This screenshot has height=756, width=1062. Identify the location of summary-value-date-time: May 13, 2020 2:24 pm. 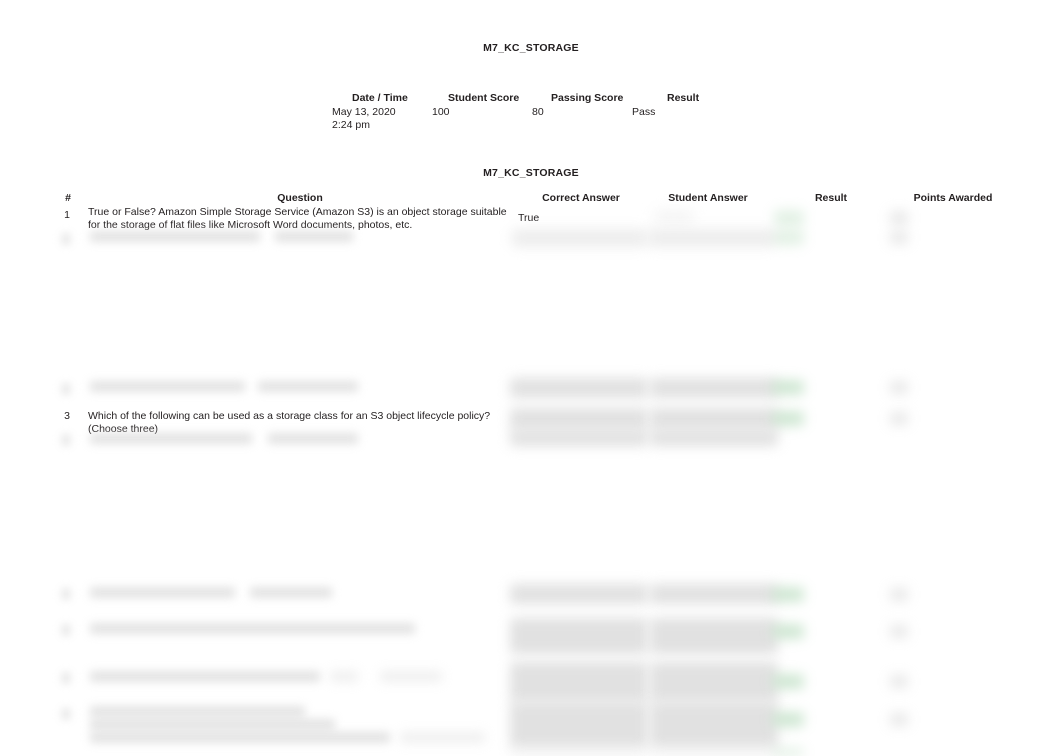
(364, 118).